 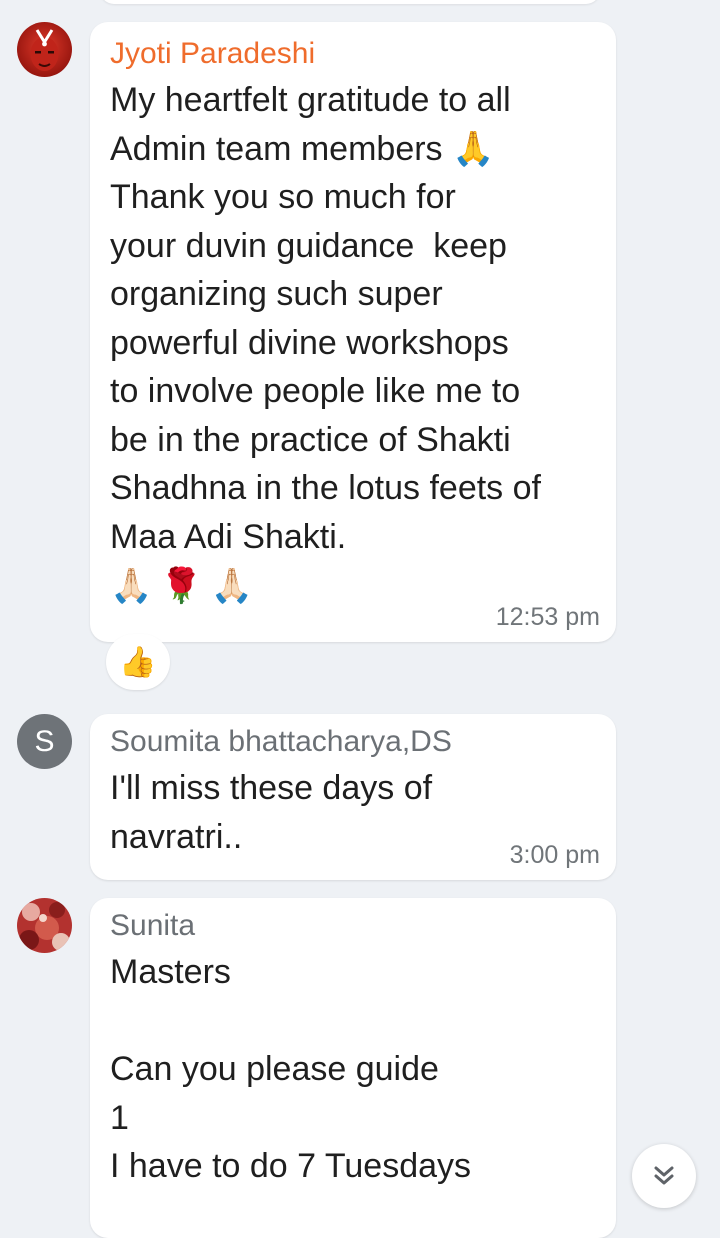 I want to click on photo-avatar-icon, so click(x=44, y=925).